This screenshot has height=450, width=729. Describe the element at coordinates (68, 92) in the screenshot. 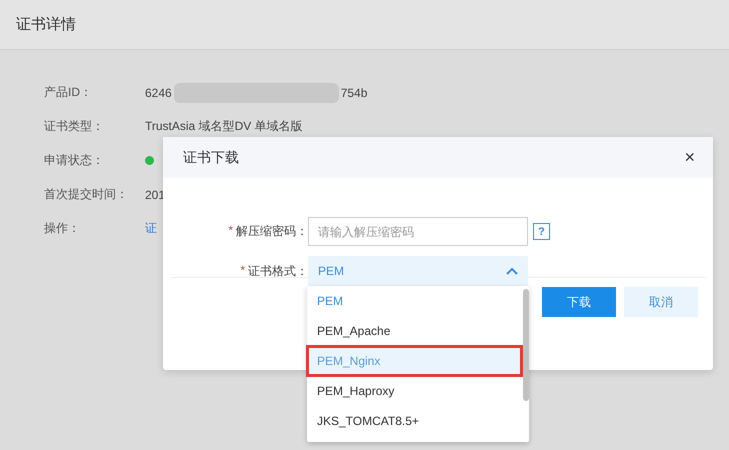

I see `field-label: 产品ID：` at that location.